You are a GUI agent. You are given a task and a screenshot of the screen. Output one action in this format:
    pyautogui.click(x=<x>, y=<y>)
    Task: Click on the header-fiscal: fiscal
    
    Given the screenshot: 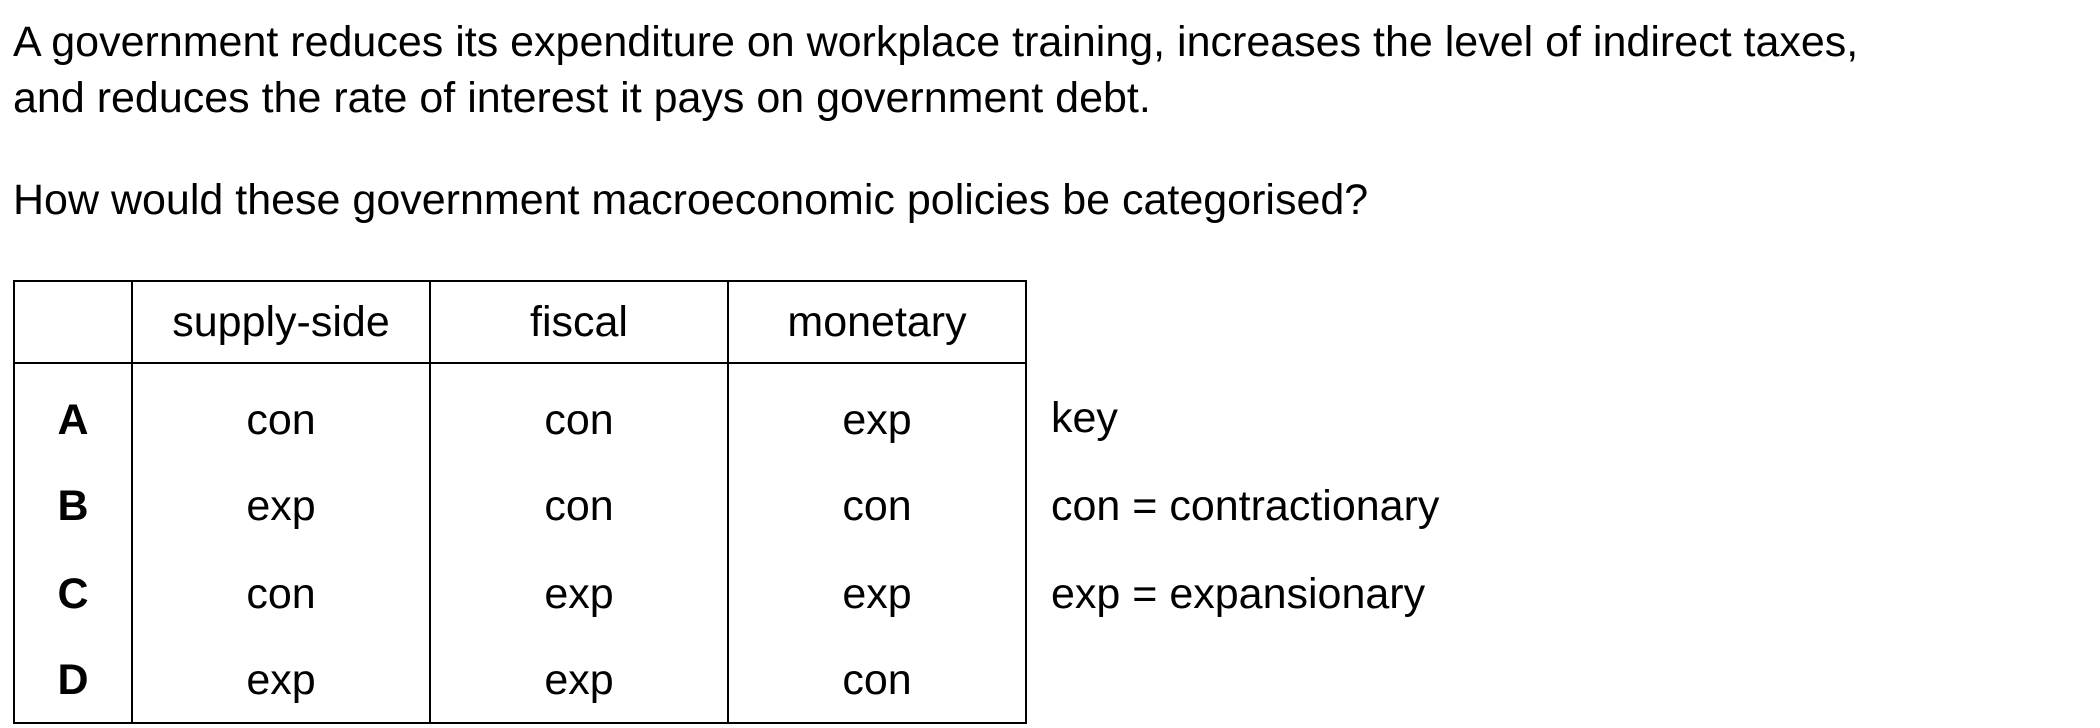 What is the action you would take?
    pyautogui.click(x=579, y=322)
    